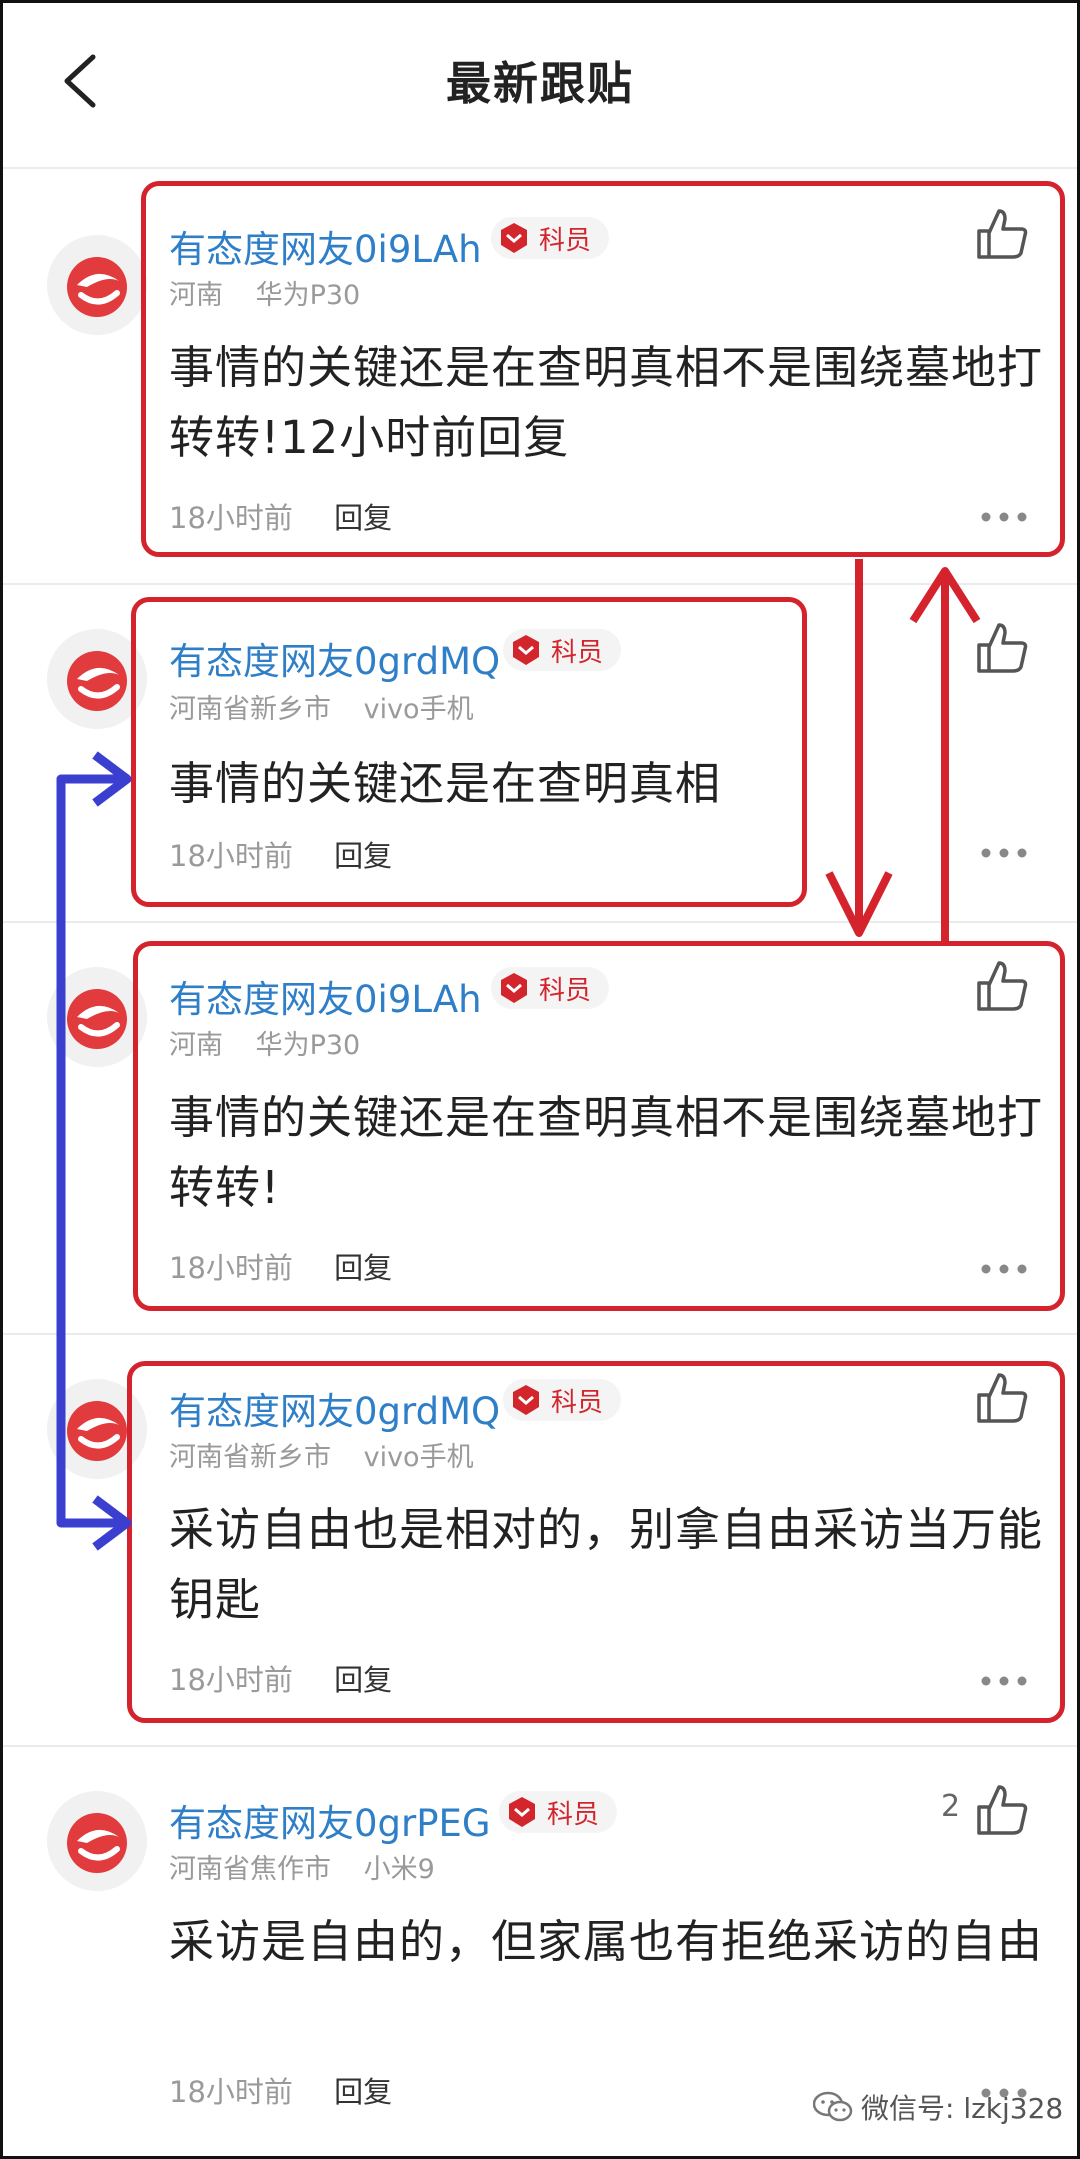 This screenshot has width=1080, height=2159. What do you see at coordinates (951, 1806) in the screenshot?
I see `like-count: 2` at bounding box center [951, 1806].